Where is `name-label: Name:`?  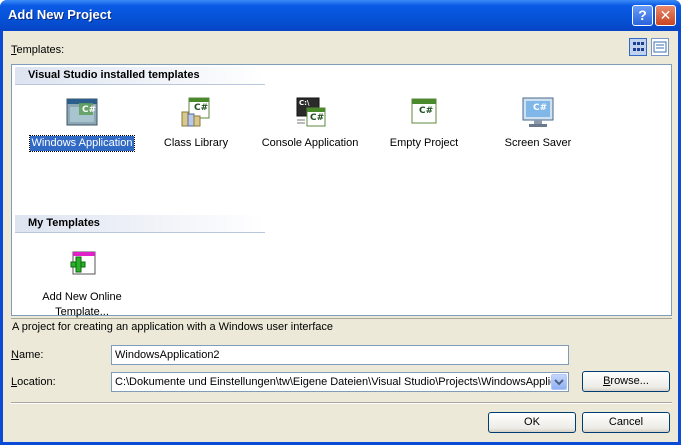 name-label: Name: is located at coordinates (27, 355).